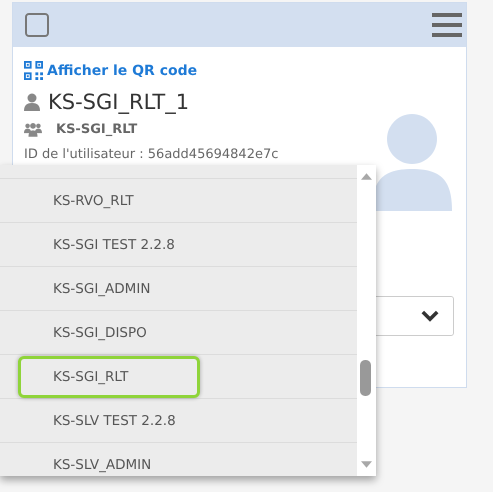 This screenshot has height=492, width=493. I want to click on chevron-down-icon, so click(430, 316).